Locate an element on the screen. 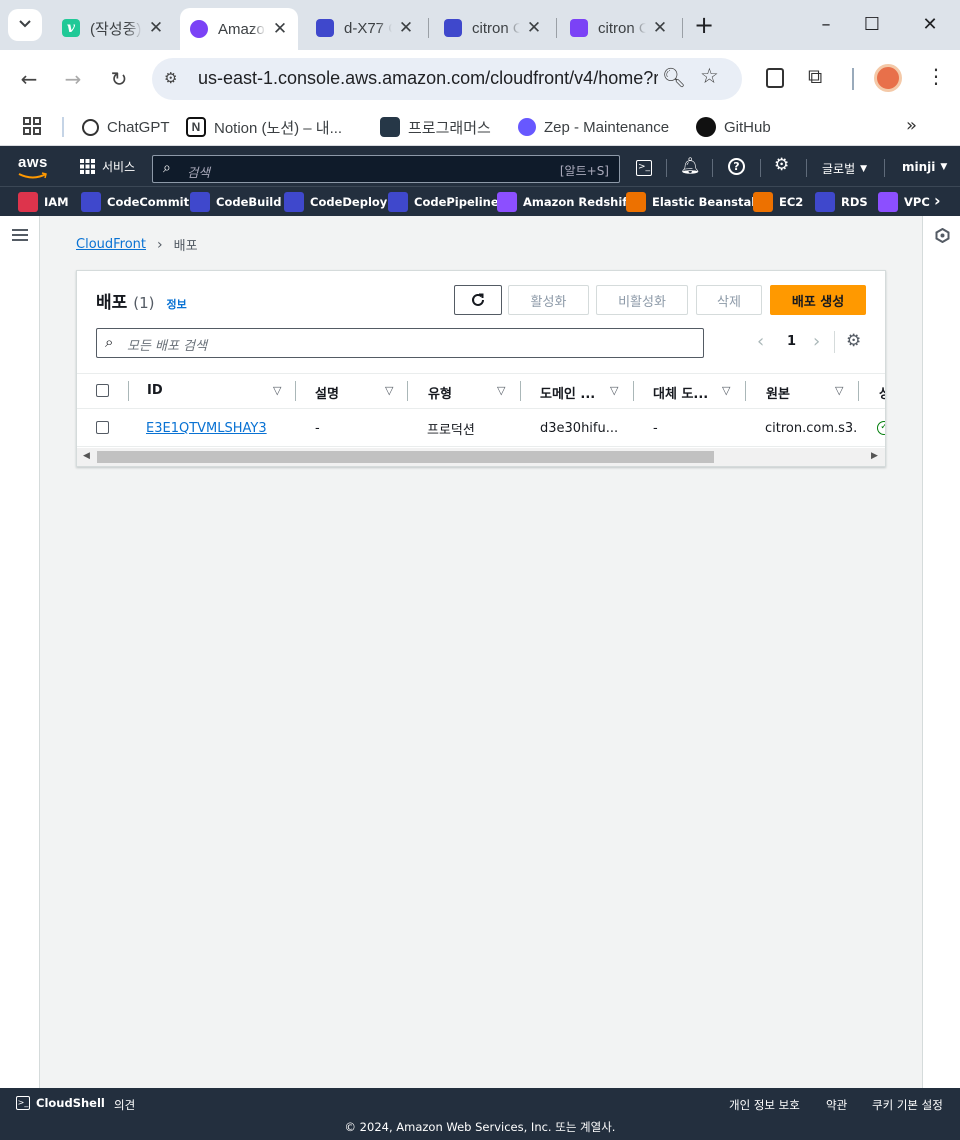  chatgpt-icon is located at coordinates (90, 127).